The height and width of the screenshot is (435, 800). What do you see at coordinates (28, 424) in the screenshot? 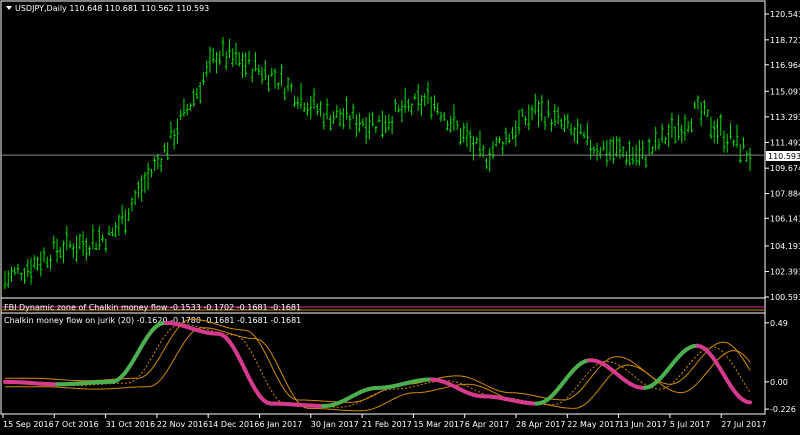
I see `time-tick-label: 15 Sep 2016` at bounding box center [28, 424].